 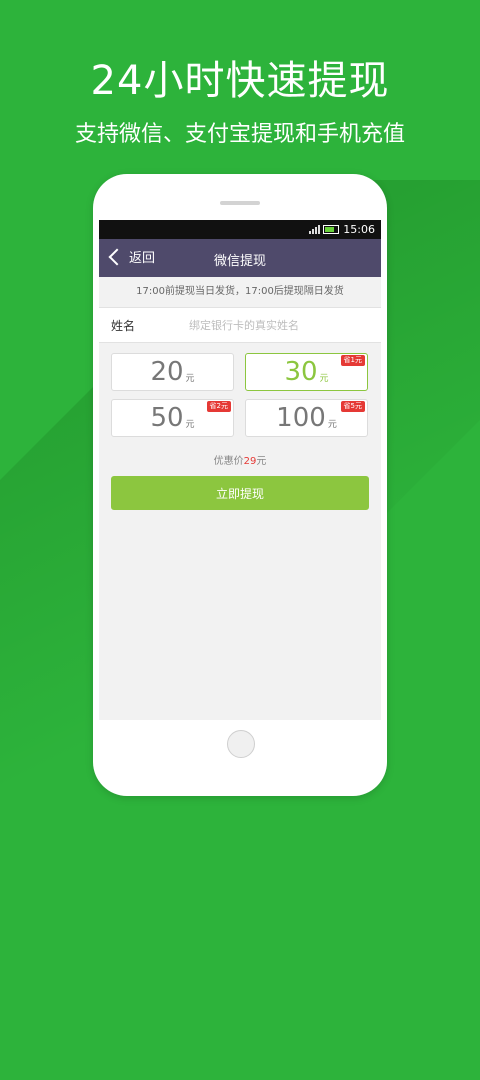 What do you see at coordinates (218, 406) in the screenshot?
I see `saving-badge: 省2元` at bounding box center [218, 406].